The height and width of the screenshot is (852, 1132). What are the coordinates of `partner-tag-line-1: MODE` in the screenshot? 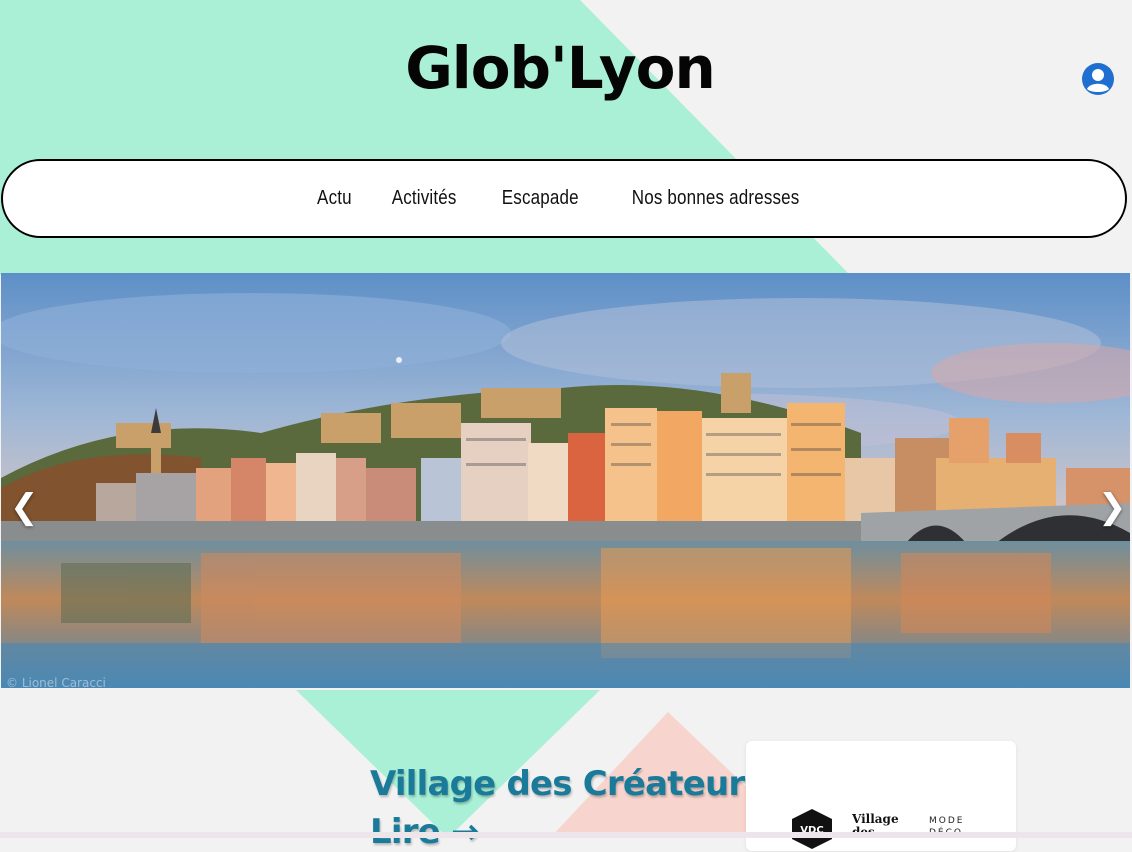 It's located at (947, 821).